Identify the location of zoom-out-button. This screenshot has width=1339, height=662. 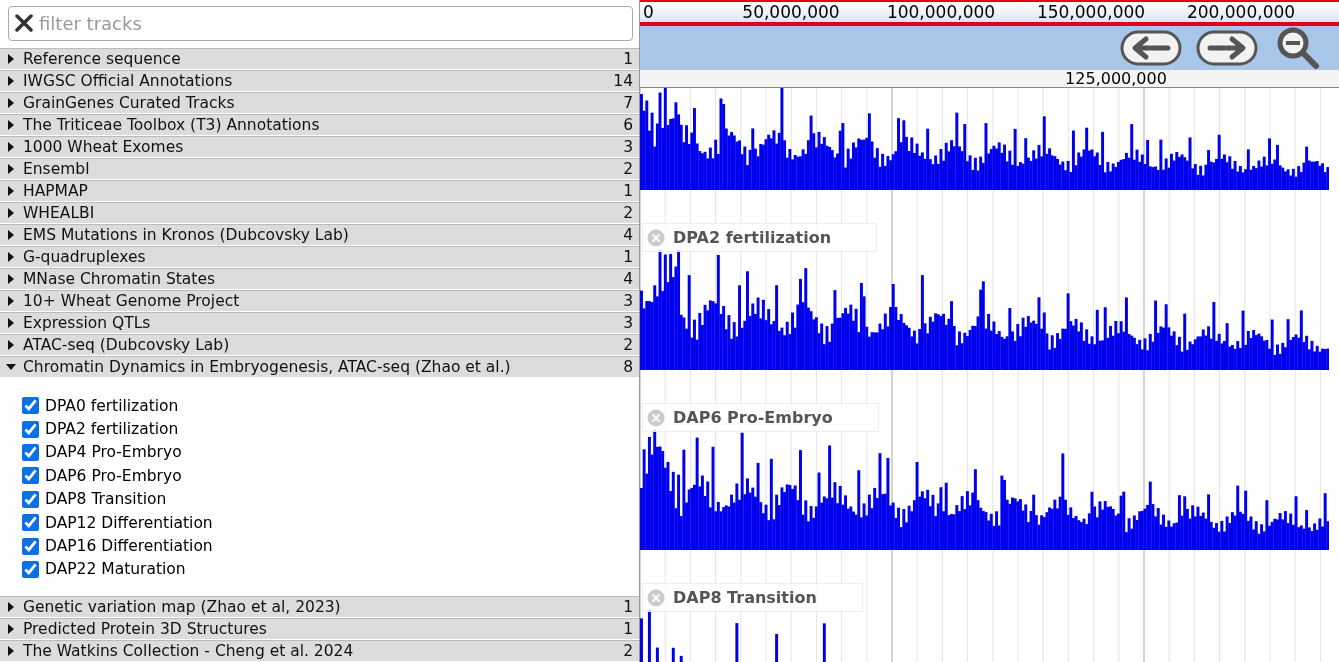
(1298, 48).